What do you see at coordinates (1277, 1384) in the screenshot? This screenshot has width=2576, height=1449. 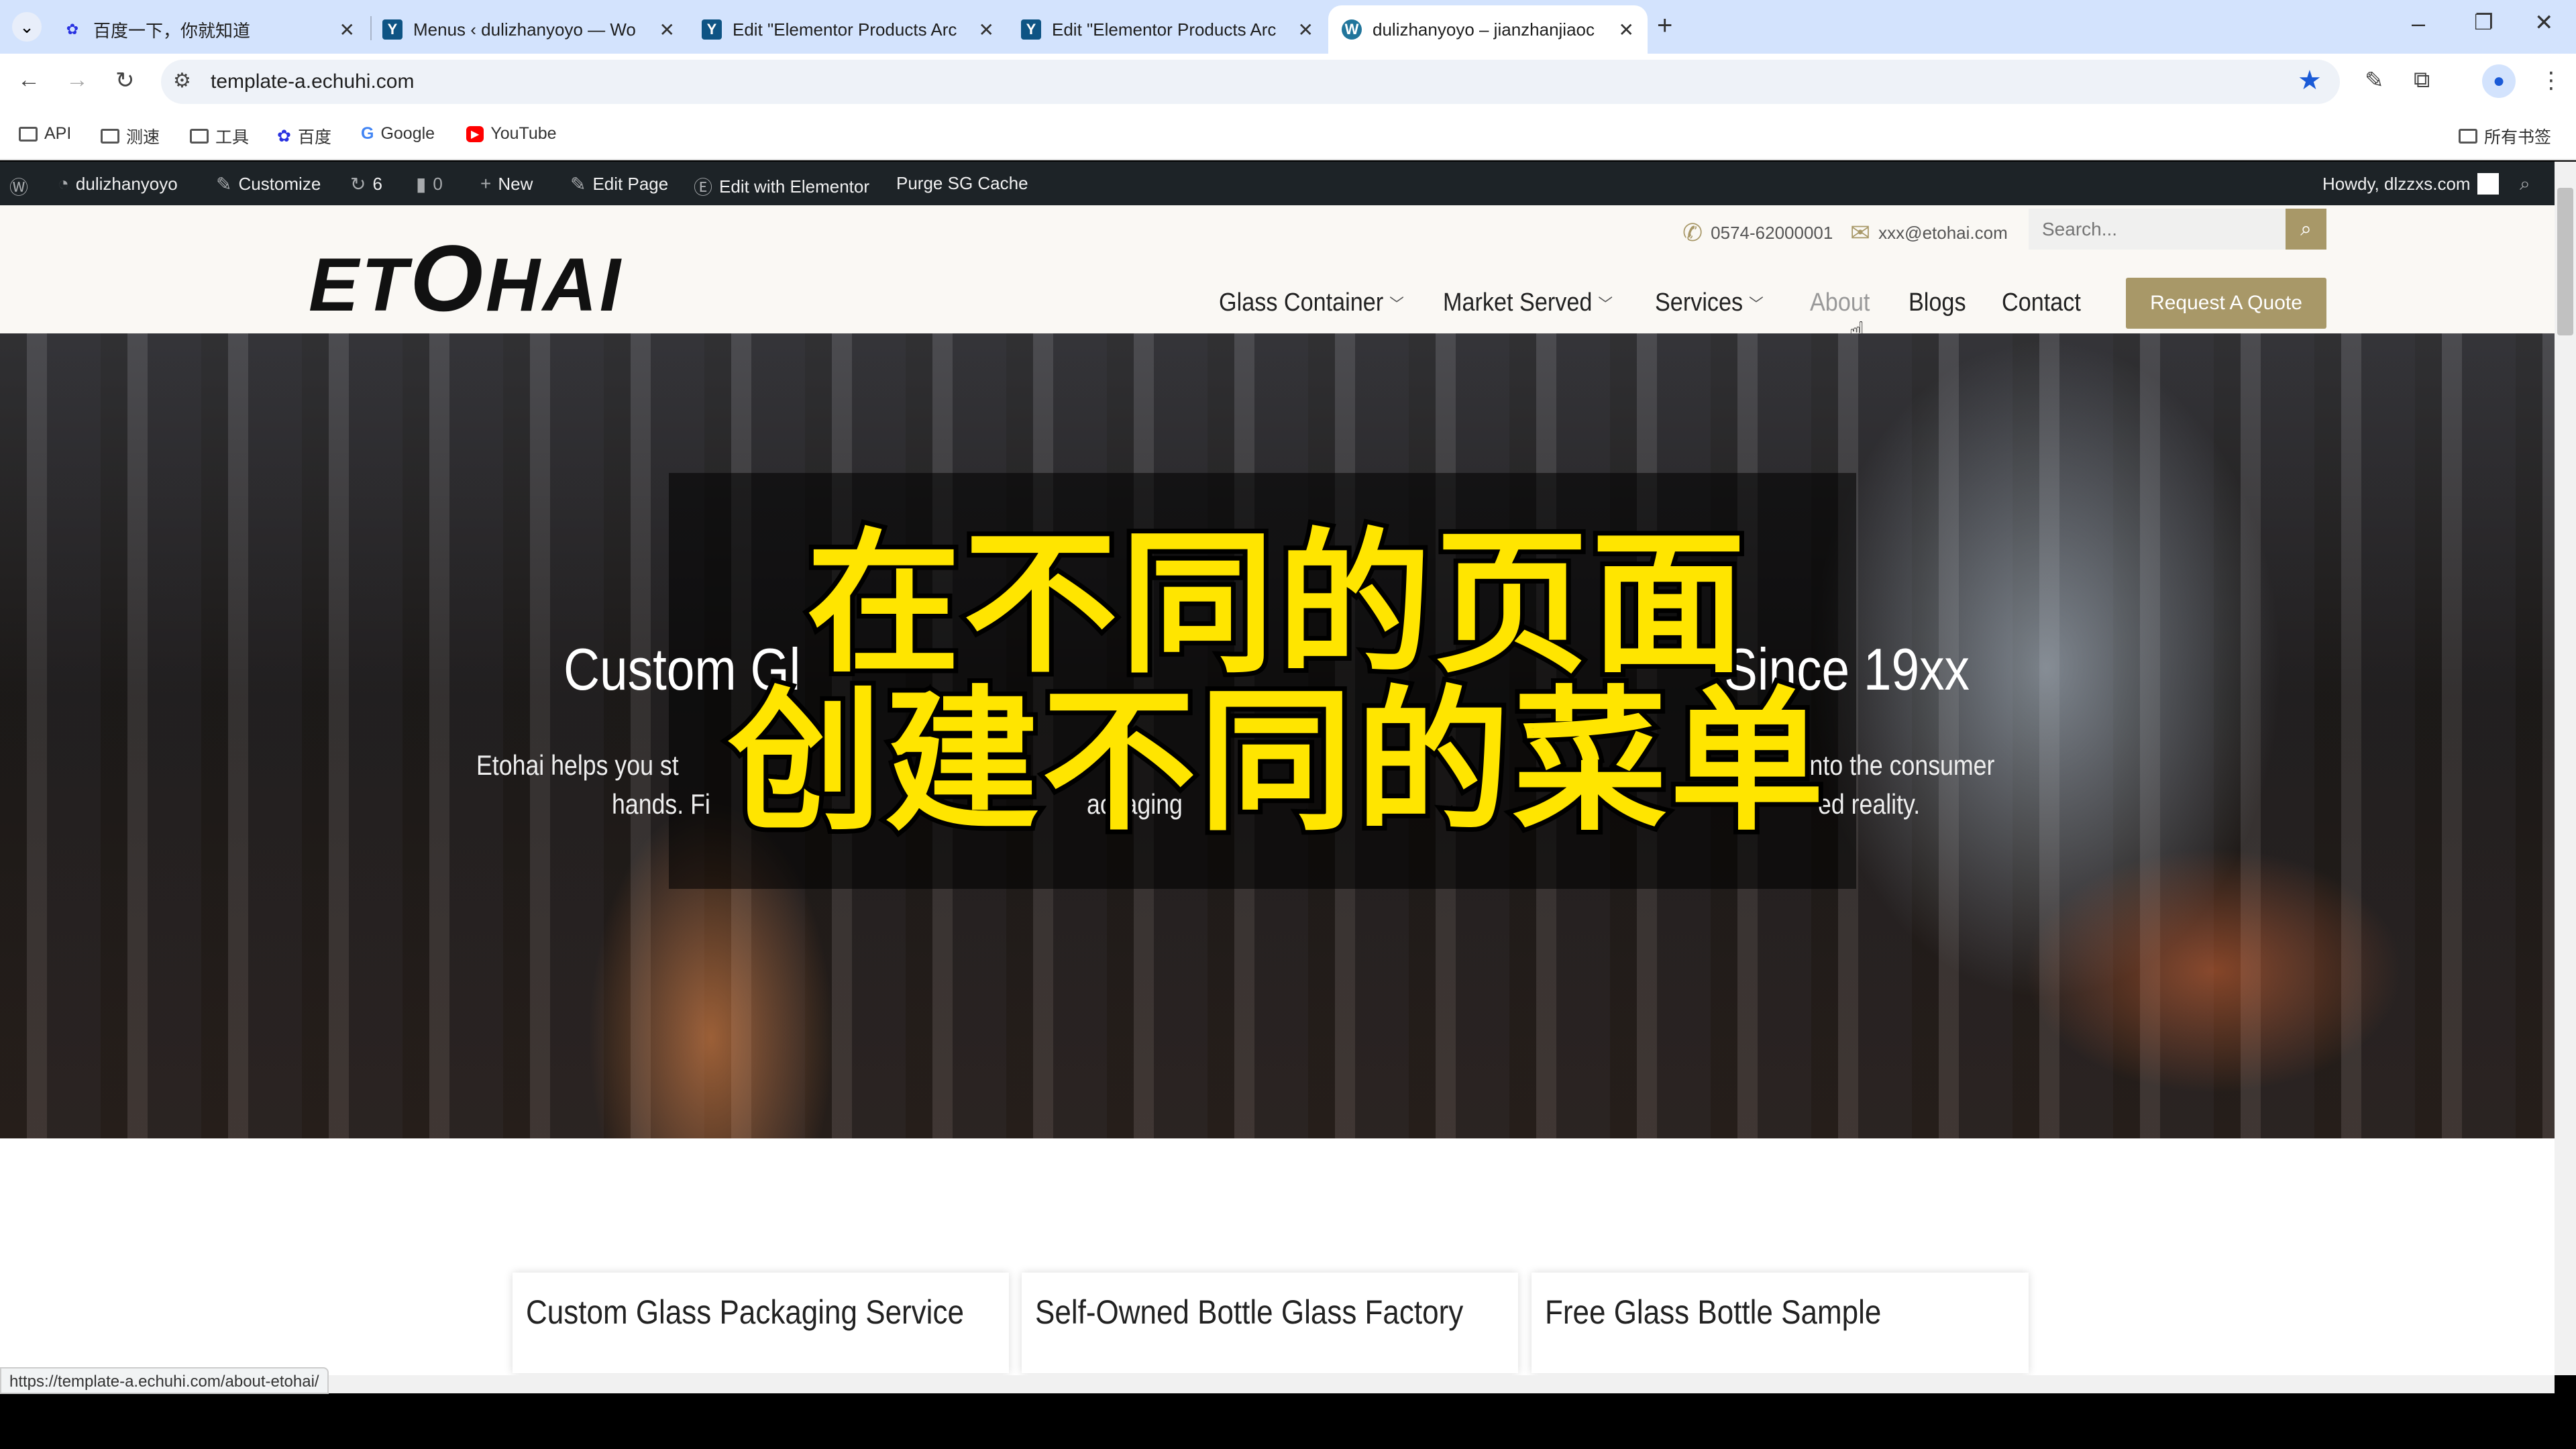 I see `horizontal-scrollbar` at bounding box center [1277, 1384].